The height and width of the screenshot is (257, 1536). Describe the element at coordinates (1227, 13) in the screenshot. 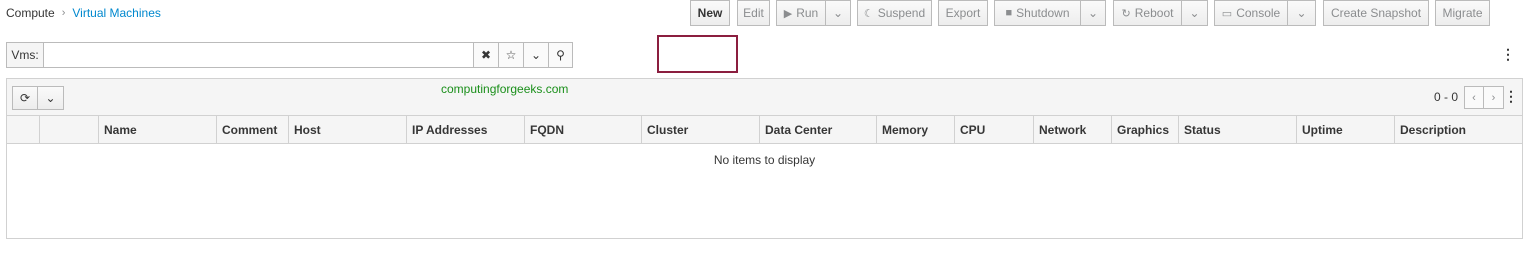

I see `monitor-icon: ▭` at that location.